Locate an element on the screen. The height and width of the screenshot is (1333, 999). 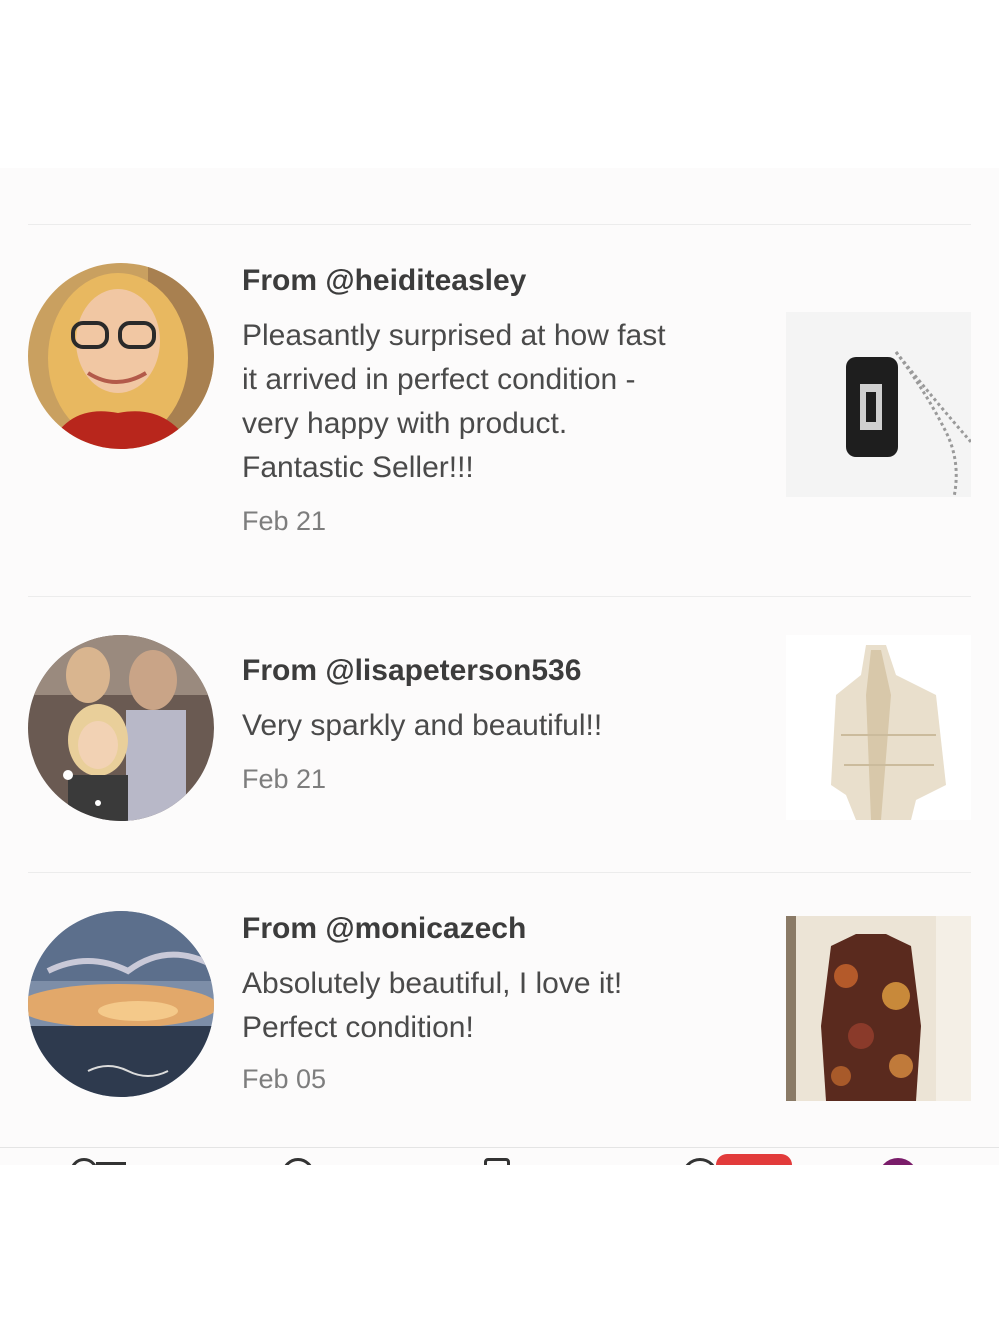
review-text-line: Very sparkly and beautiful!! is located at coordinates (422, 725).